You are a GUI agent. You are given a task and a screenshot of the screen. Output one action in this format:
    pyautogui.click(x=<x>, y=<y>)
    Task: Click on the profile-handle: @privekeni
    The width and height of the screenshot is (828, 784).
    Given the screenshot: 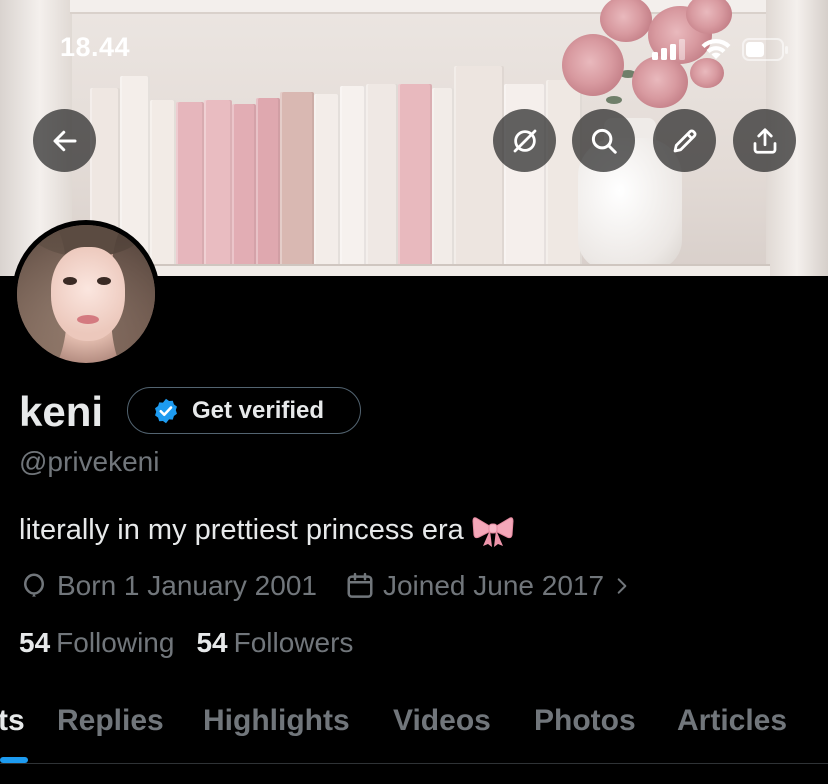 What is the action you would take?
    pyautogui.click(x=89, y=461)
    